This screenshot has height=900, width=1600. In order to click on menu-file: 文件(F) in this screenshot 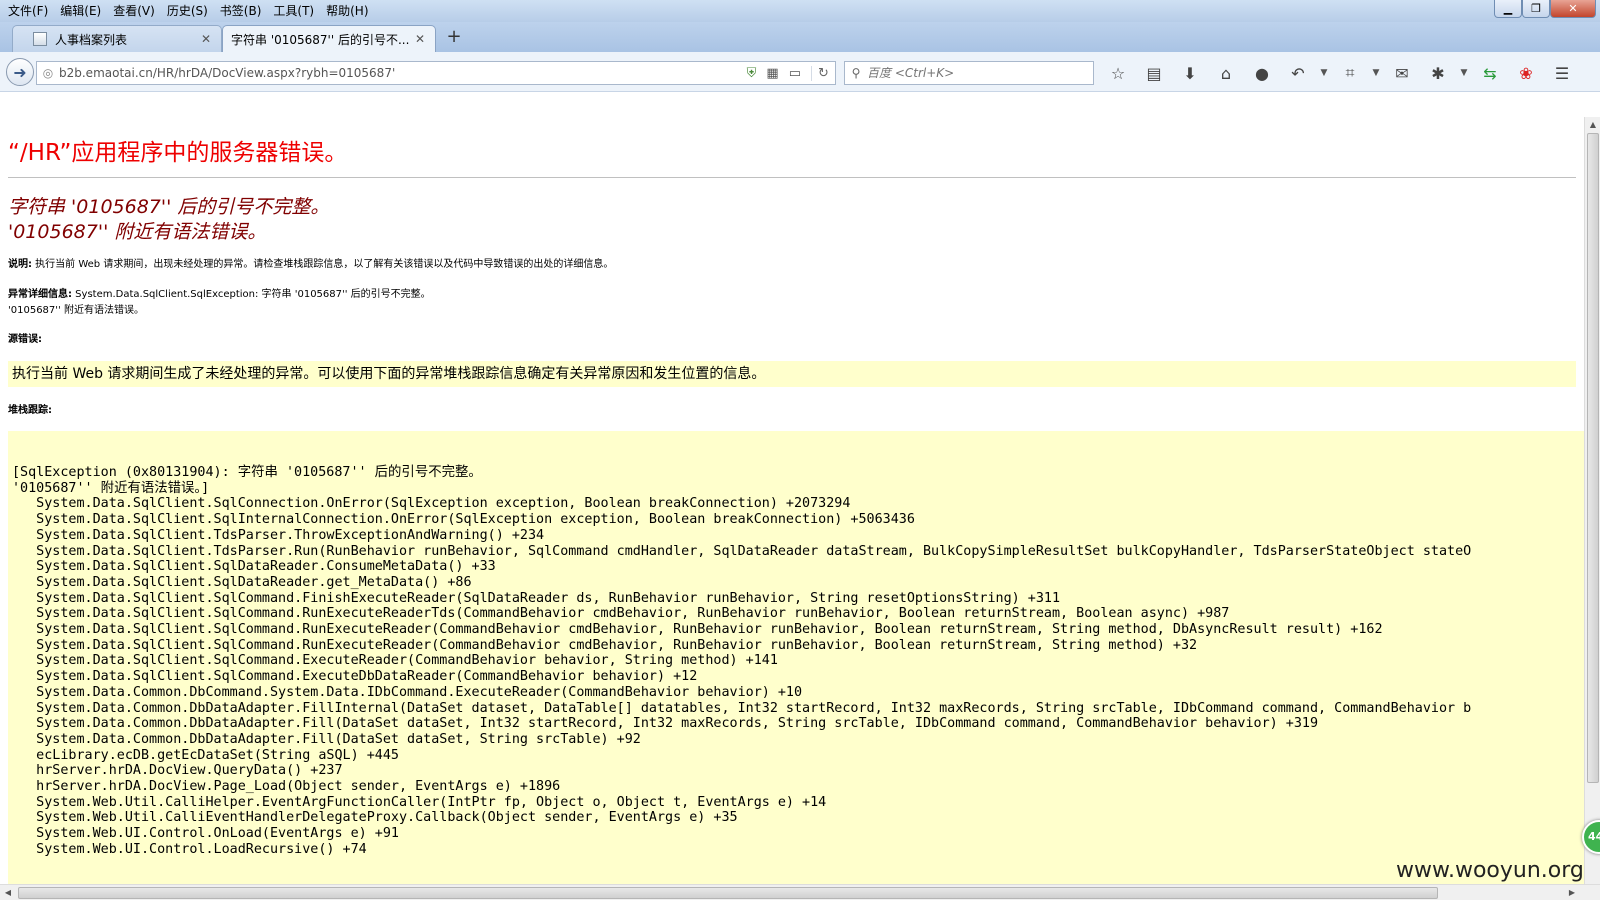, I will do `click(28, 11)`.